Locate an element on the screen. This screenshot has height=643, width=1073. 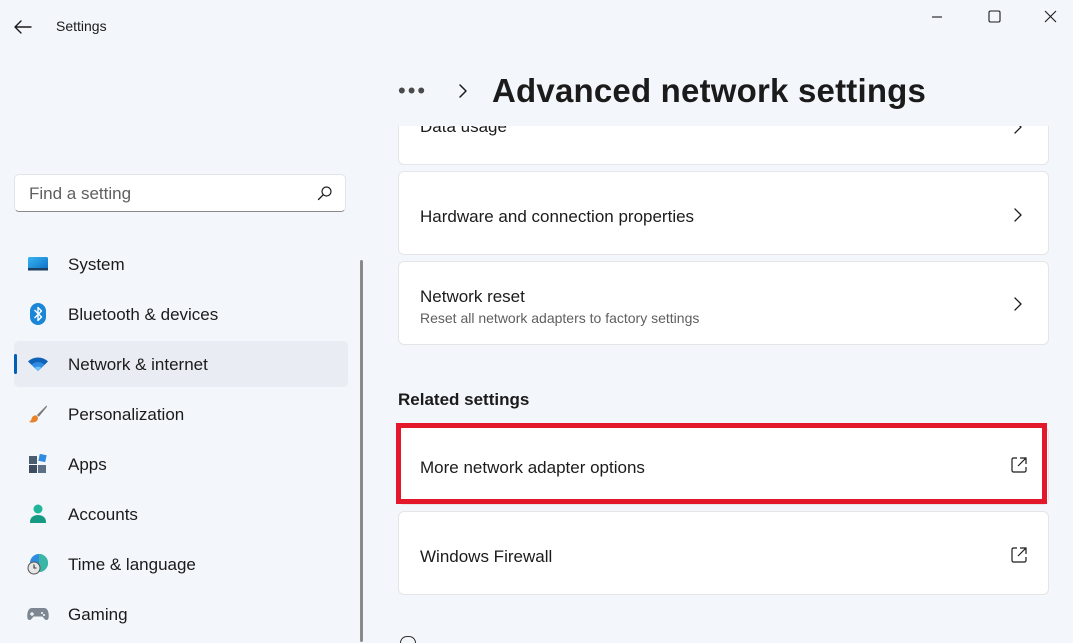
back-arrow-icon is located at coordinates (23, 27).